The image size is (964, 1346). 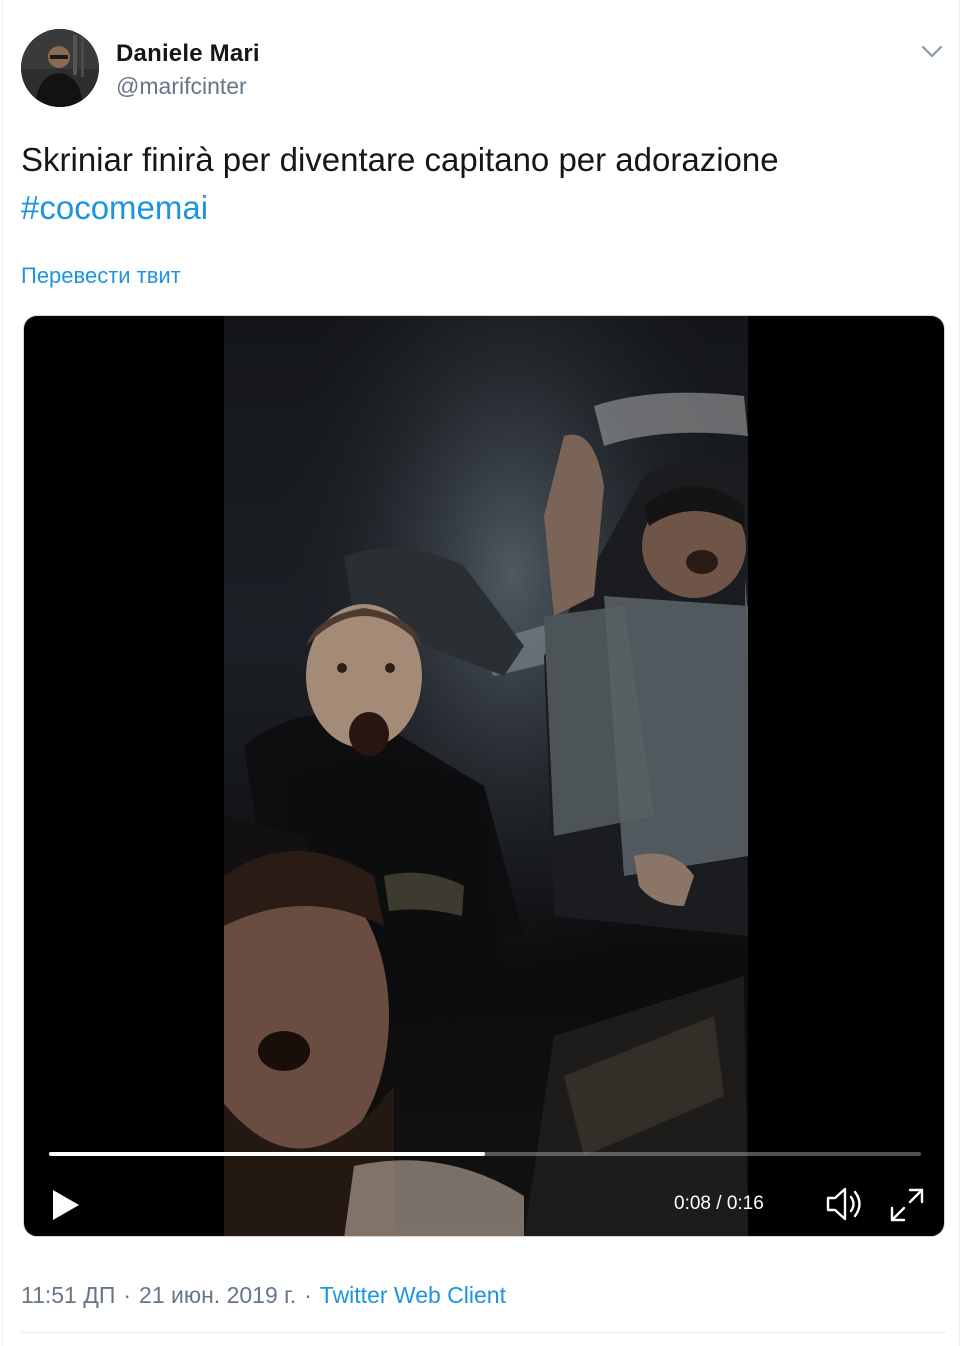 I want to click on volume-button, so click(x=846, y=1204).